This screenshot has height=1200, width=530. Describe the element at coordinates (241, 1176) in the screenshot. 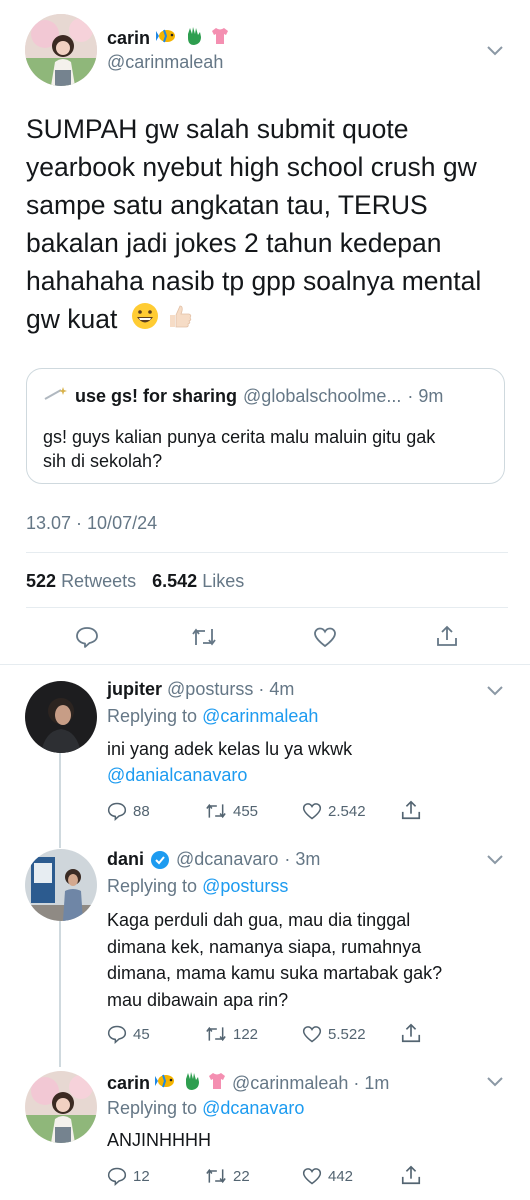

I see `retweet-count: 22` at that location.